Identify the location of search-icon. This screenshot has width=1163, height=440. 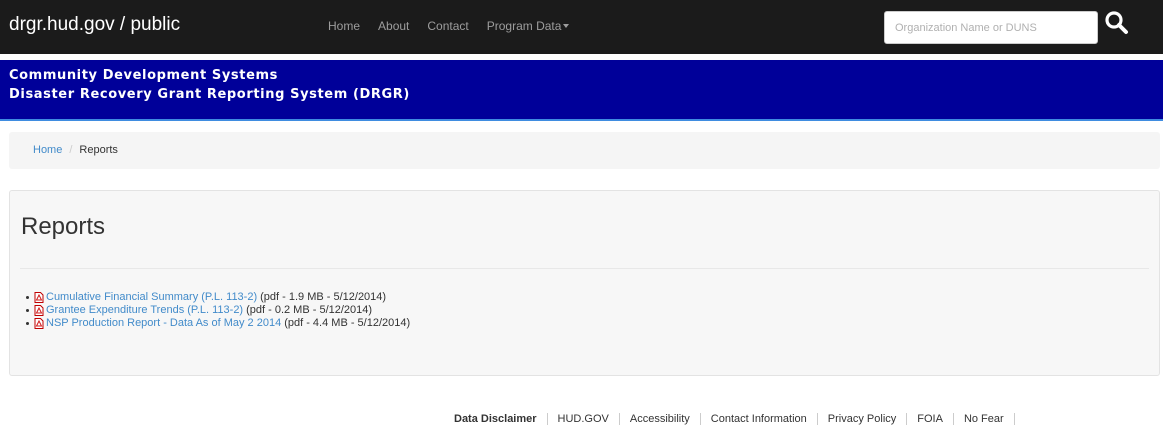
(1116, 22).